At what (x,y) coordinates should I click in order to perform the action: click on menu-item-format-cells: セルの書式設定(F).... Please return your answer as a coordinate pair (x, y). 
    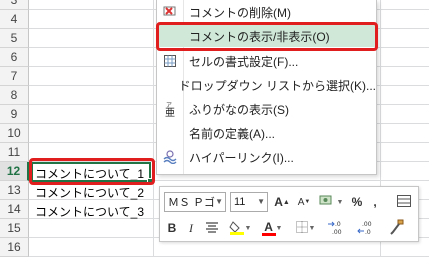
    Looking at the image, I should click on (266, 61).